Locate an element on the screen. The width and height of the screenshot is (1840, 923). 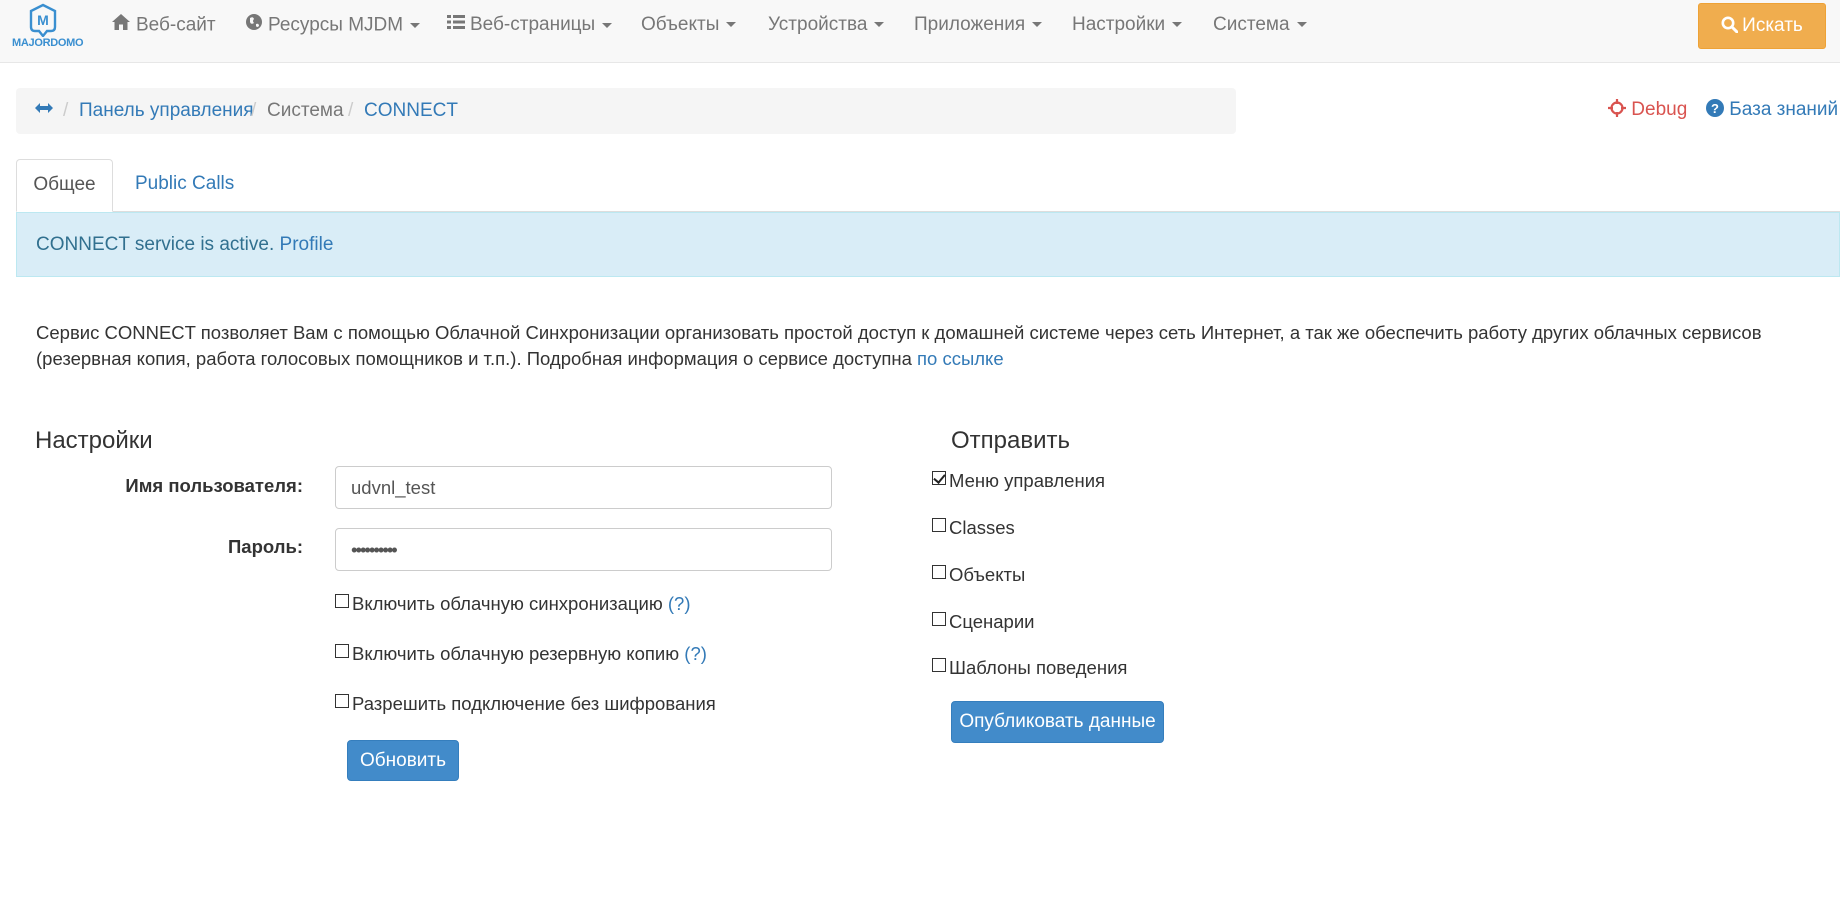
publish-data-button: Опубликовать данные is located at coordinates (1057, 722).